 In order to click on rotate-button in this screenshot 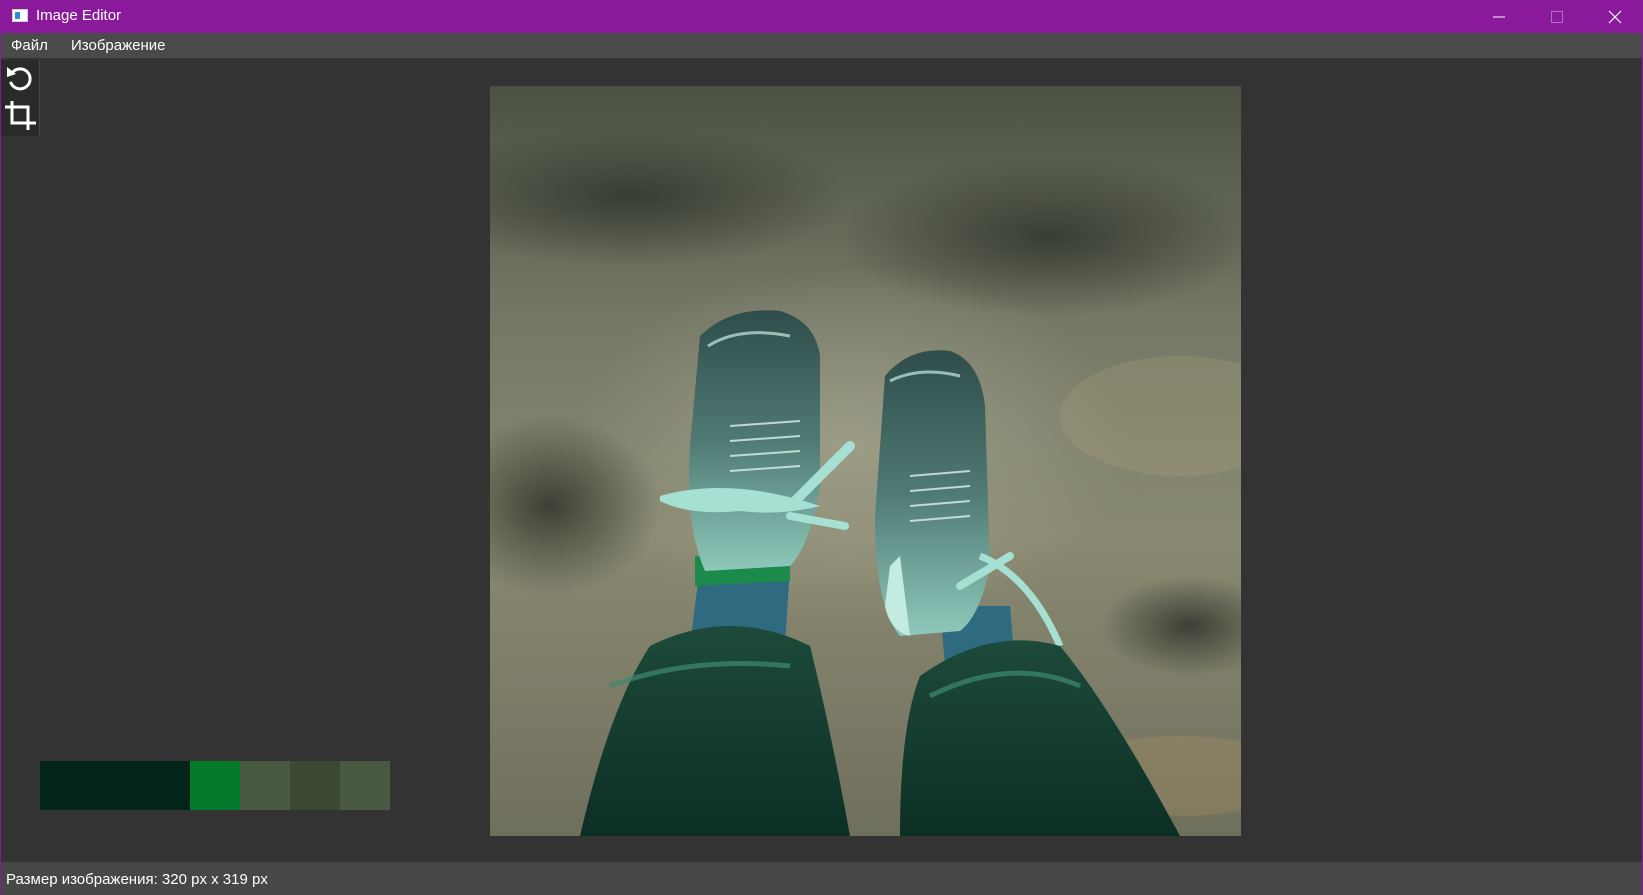, I will do `click(20, 79)`.